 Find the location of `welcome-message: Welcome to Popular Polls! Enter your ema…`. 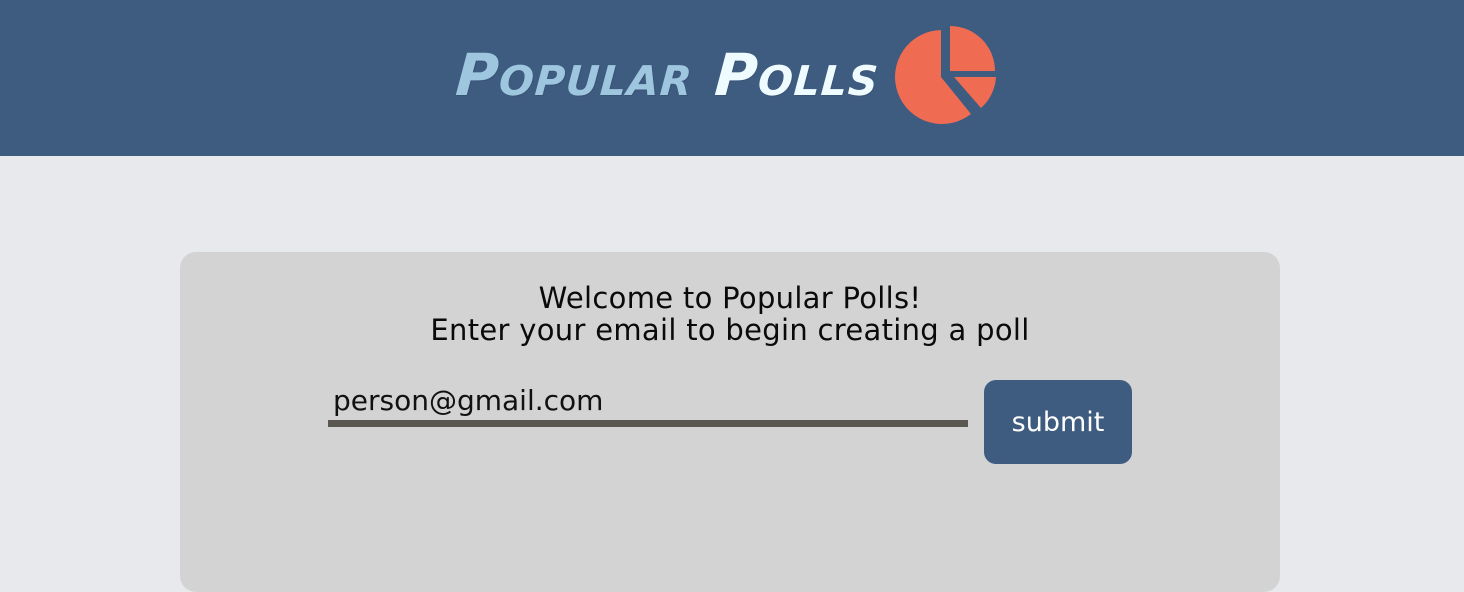

welcome-message: Welcome to Popular Polls! Enter your ema… is located at coordinates (730, 314).